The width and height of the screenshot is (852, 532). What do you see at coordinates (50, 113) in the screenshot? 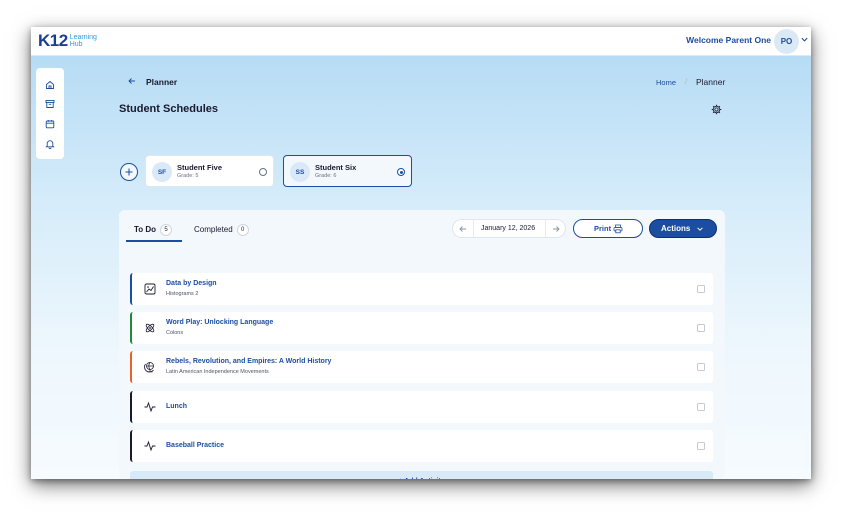
I see `side-nav` at bounding box center [50, 113].